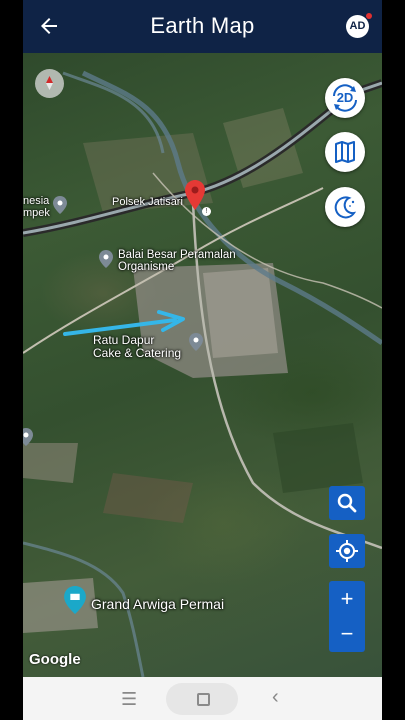  I want to click on search-button, so click(347, 503).